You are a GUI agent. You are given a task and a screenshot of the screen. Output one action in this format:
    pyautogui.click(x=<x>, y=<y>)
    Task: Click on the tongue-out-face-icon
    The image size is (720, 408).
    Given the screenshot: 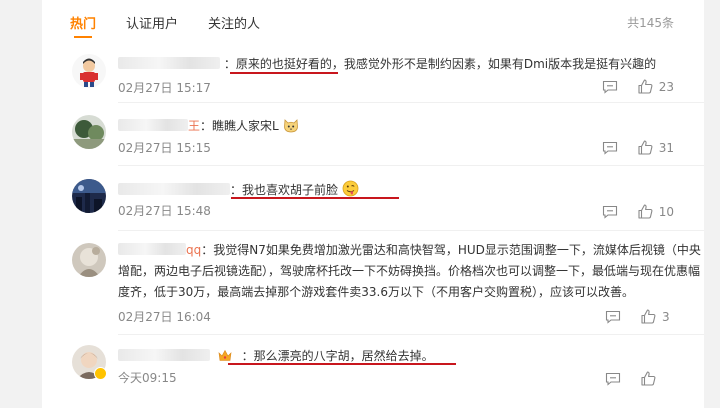 What is the action you would take?
    pyautogui.click(x=350, y=188)
    